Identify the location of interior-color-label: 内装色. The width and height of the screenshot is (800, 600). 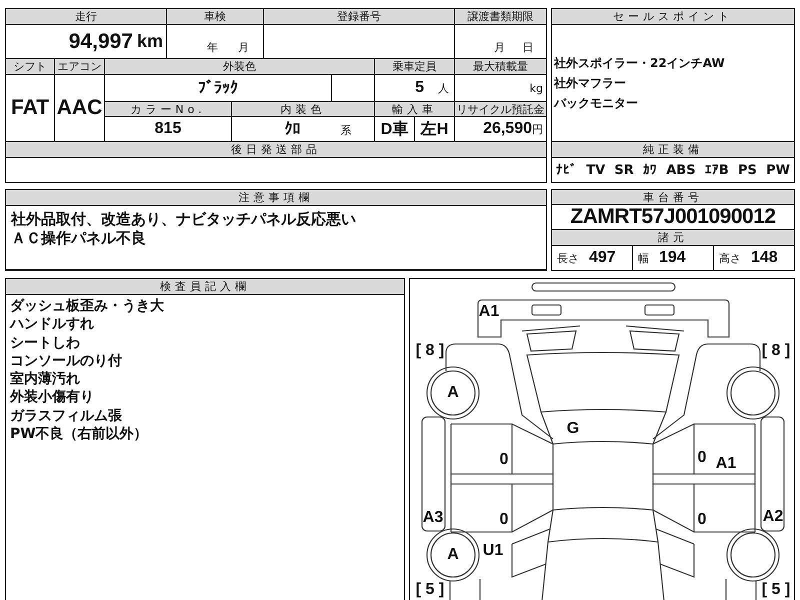
(303, 109).